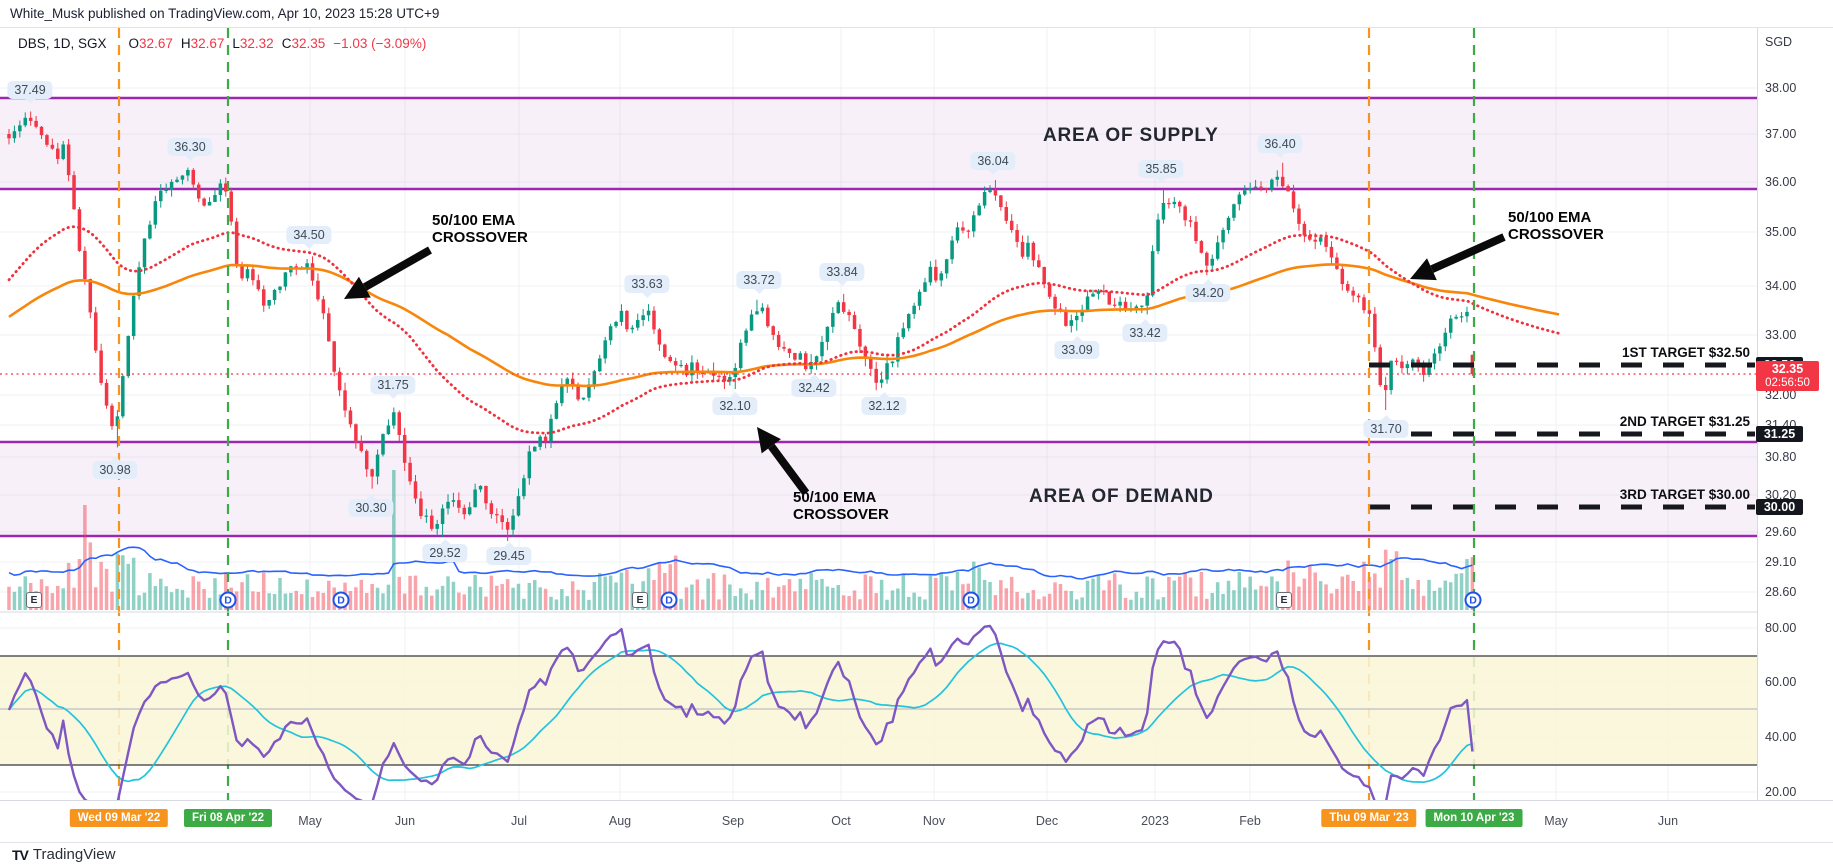  I want to click on crossover-annotation-1: 50/100 EMA CROSSOVER, so click(492, 229).